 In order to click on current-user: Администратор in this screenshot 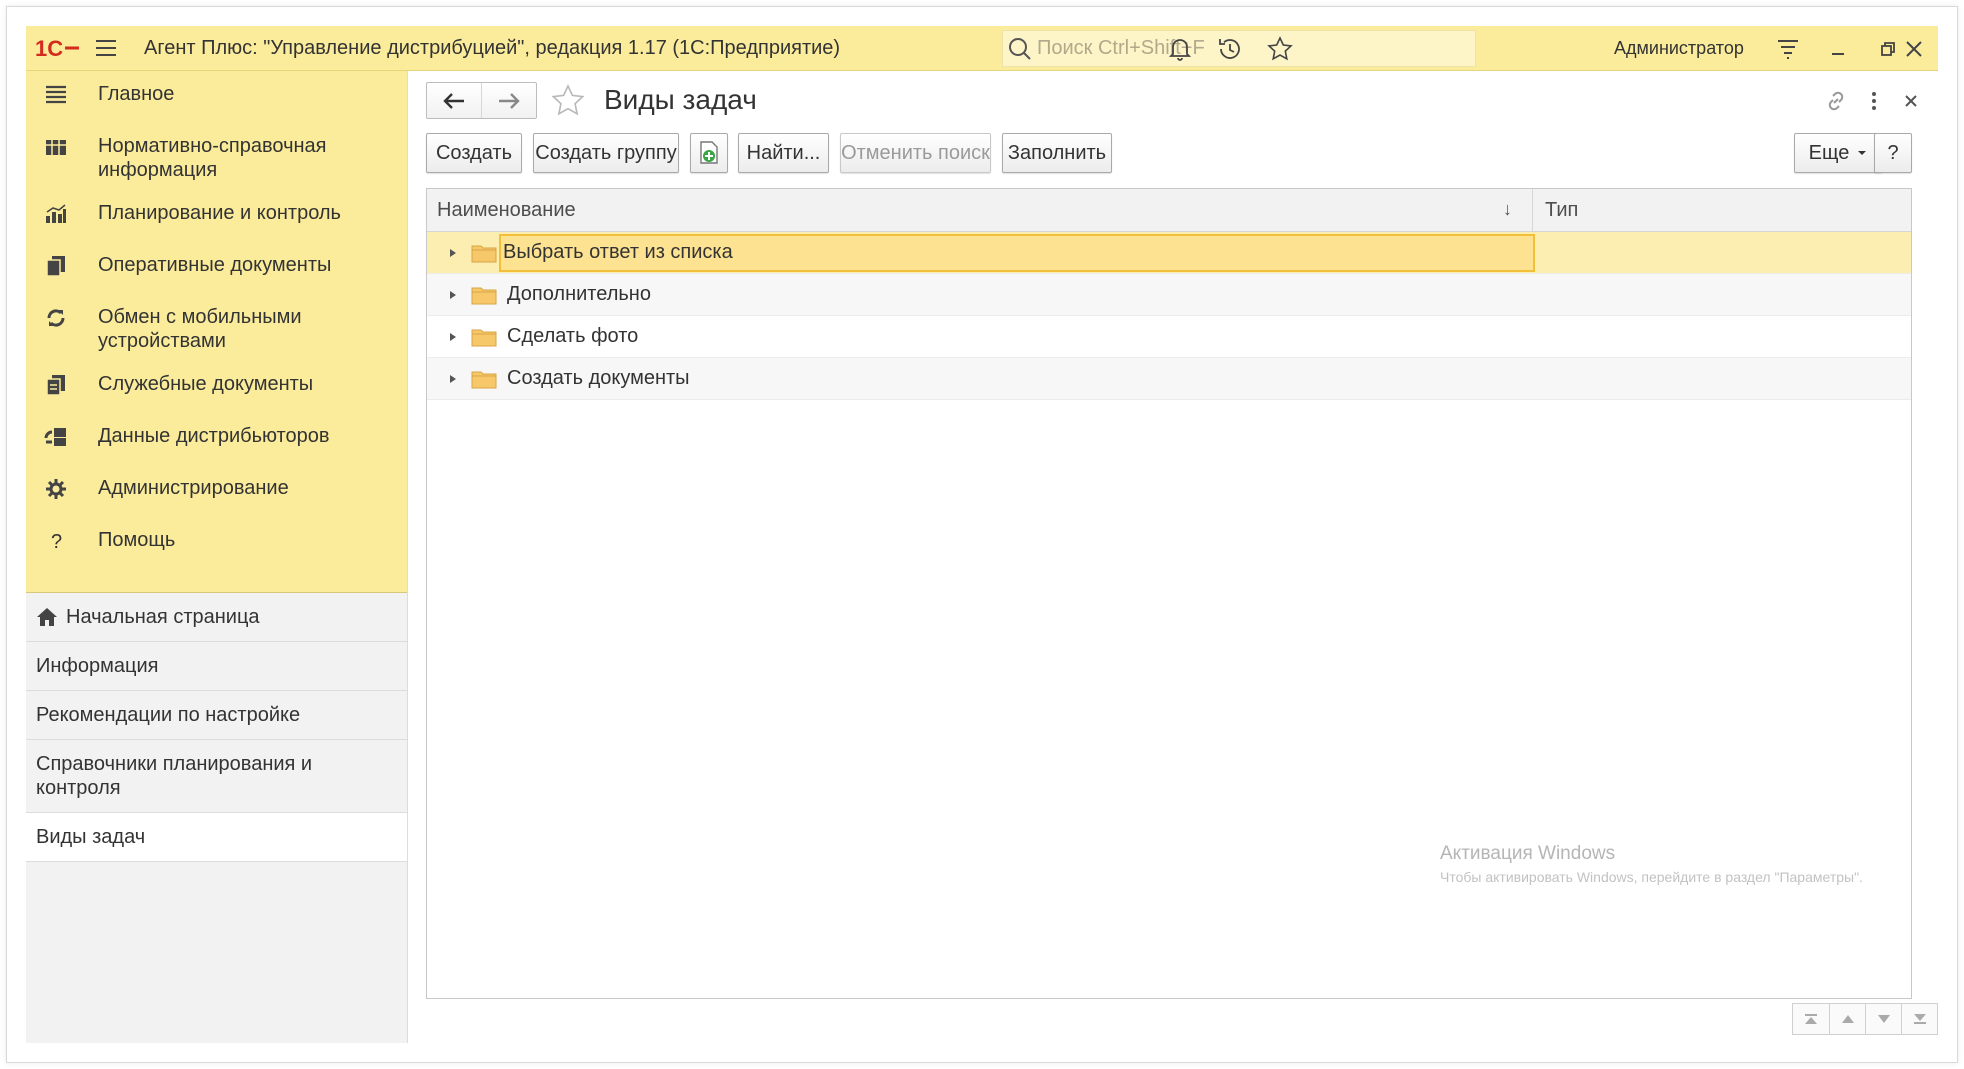, I will do `click(1679, 48)`.